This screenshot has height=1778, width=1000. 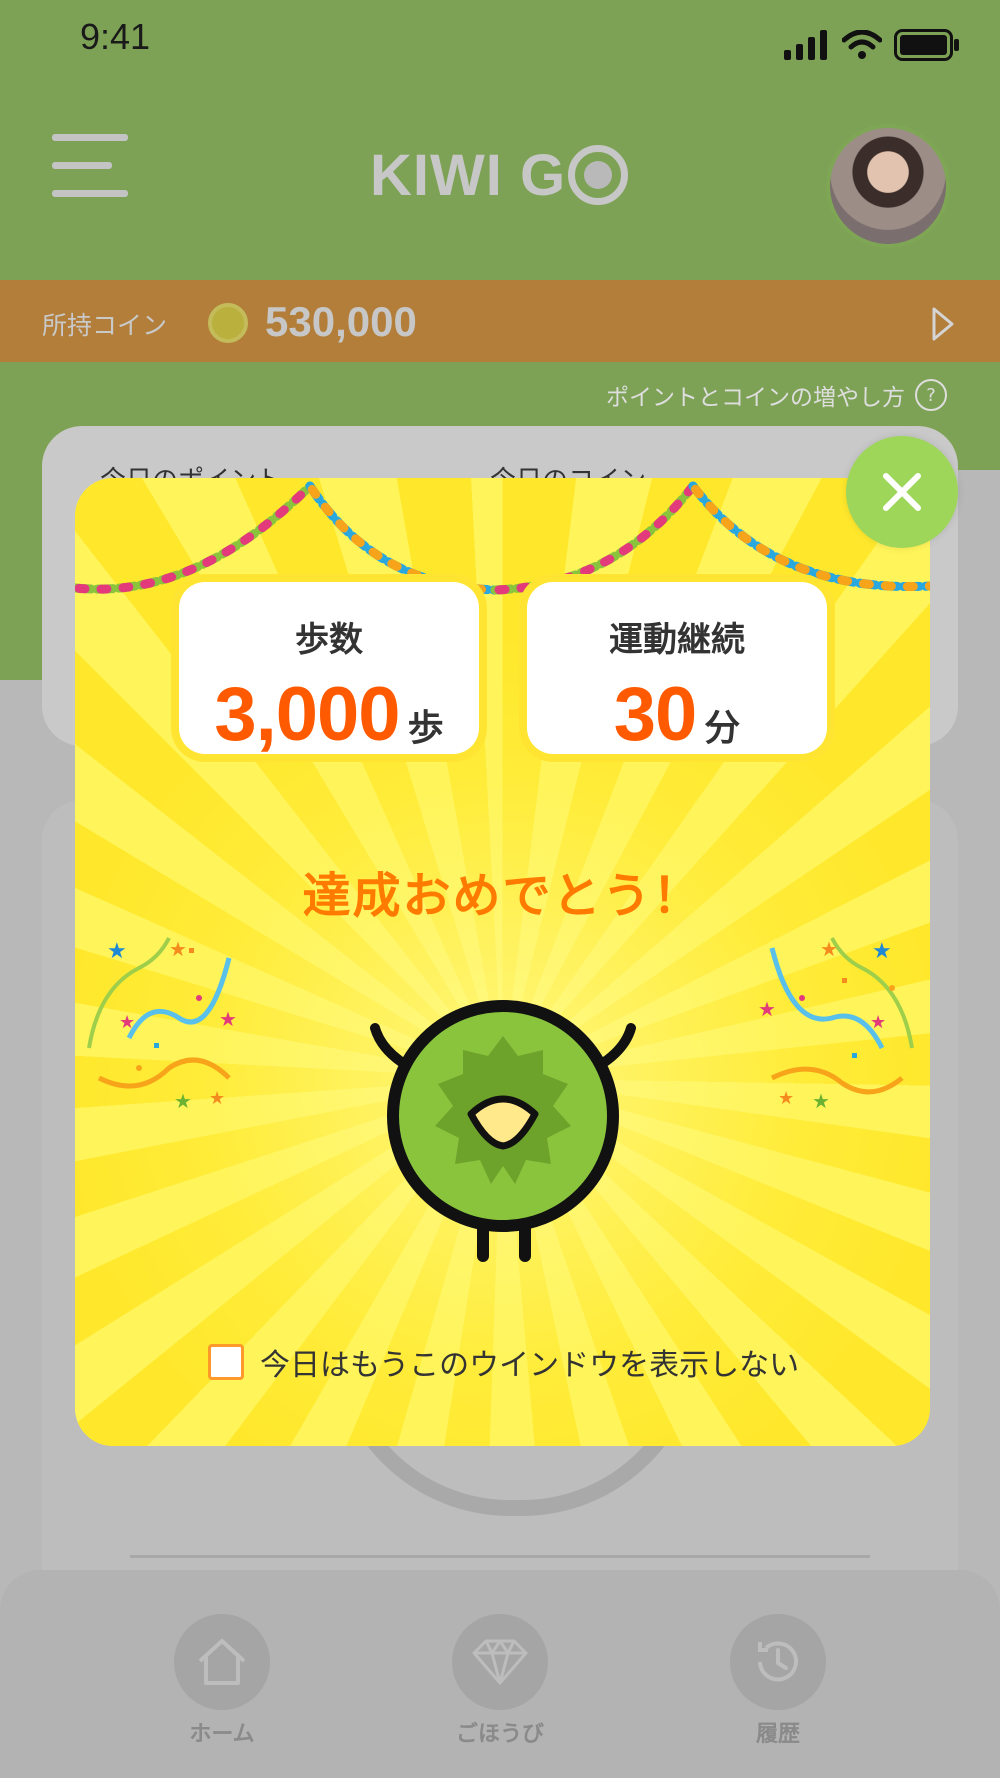 I want to click on close-icon, so click(x=902, y=492).